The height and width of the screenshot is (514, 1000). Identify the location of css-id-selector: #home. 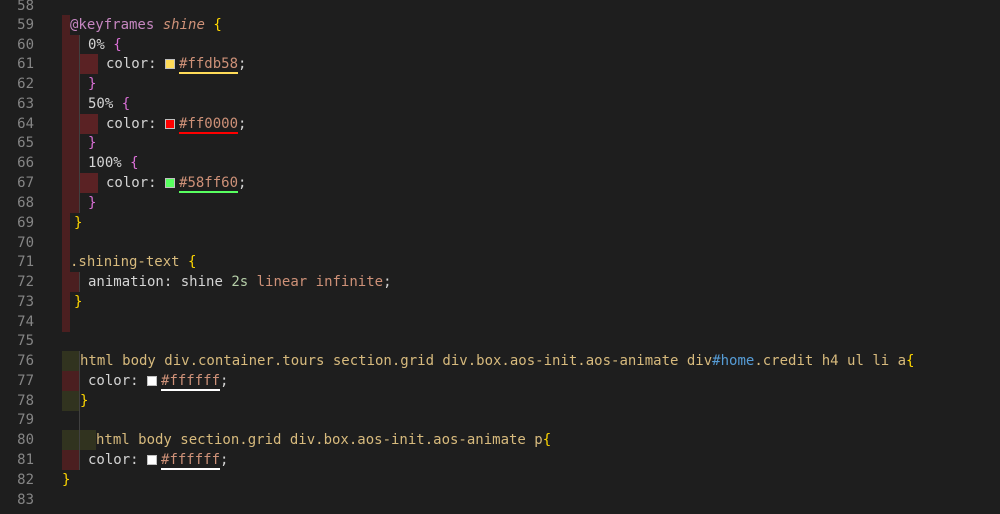
(733, 361).